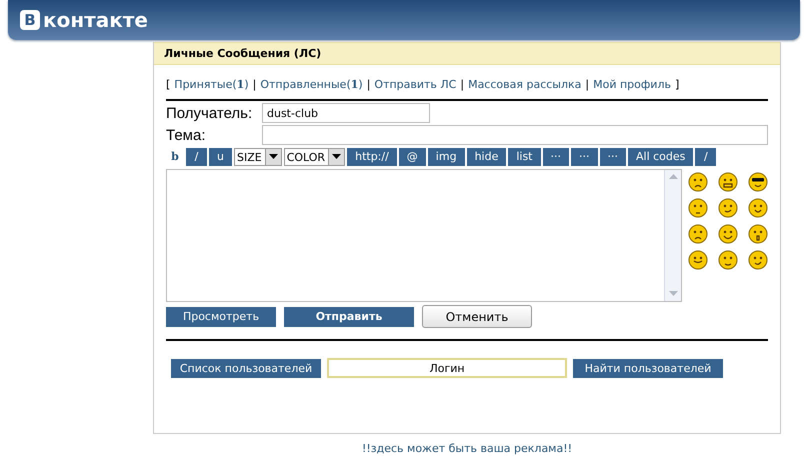 The width and height of the screenshot is (807, 475). What do you see at coordinates (95, 20) in the screenshot?
I see `logo-text: контакте` at bounding box center [95, 20].